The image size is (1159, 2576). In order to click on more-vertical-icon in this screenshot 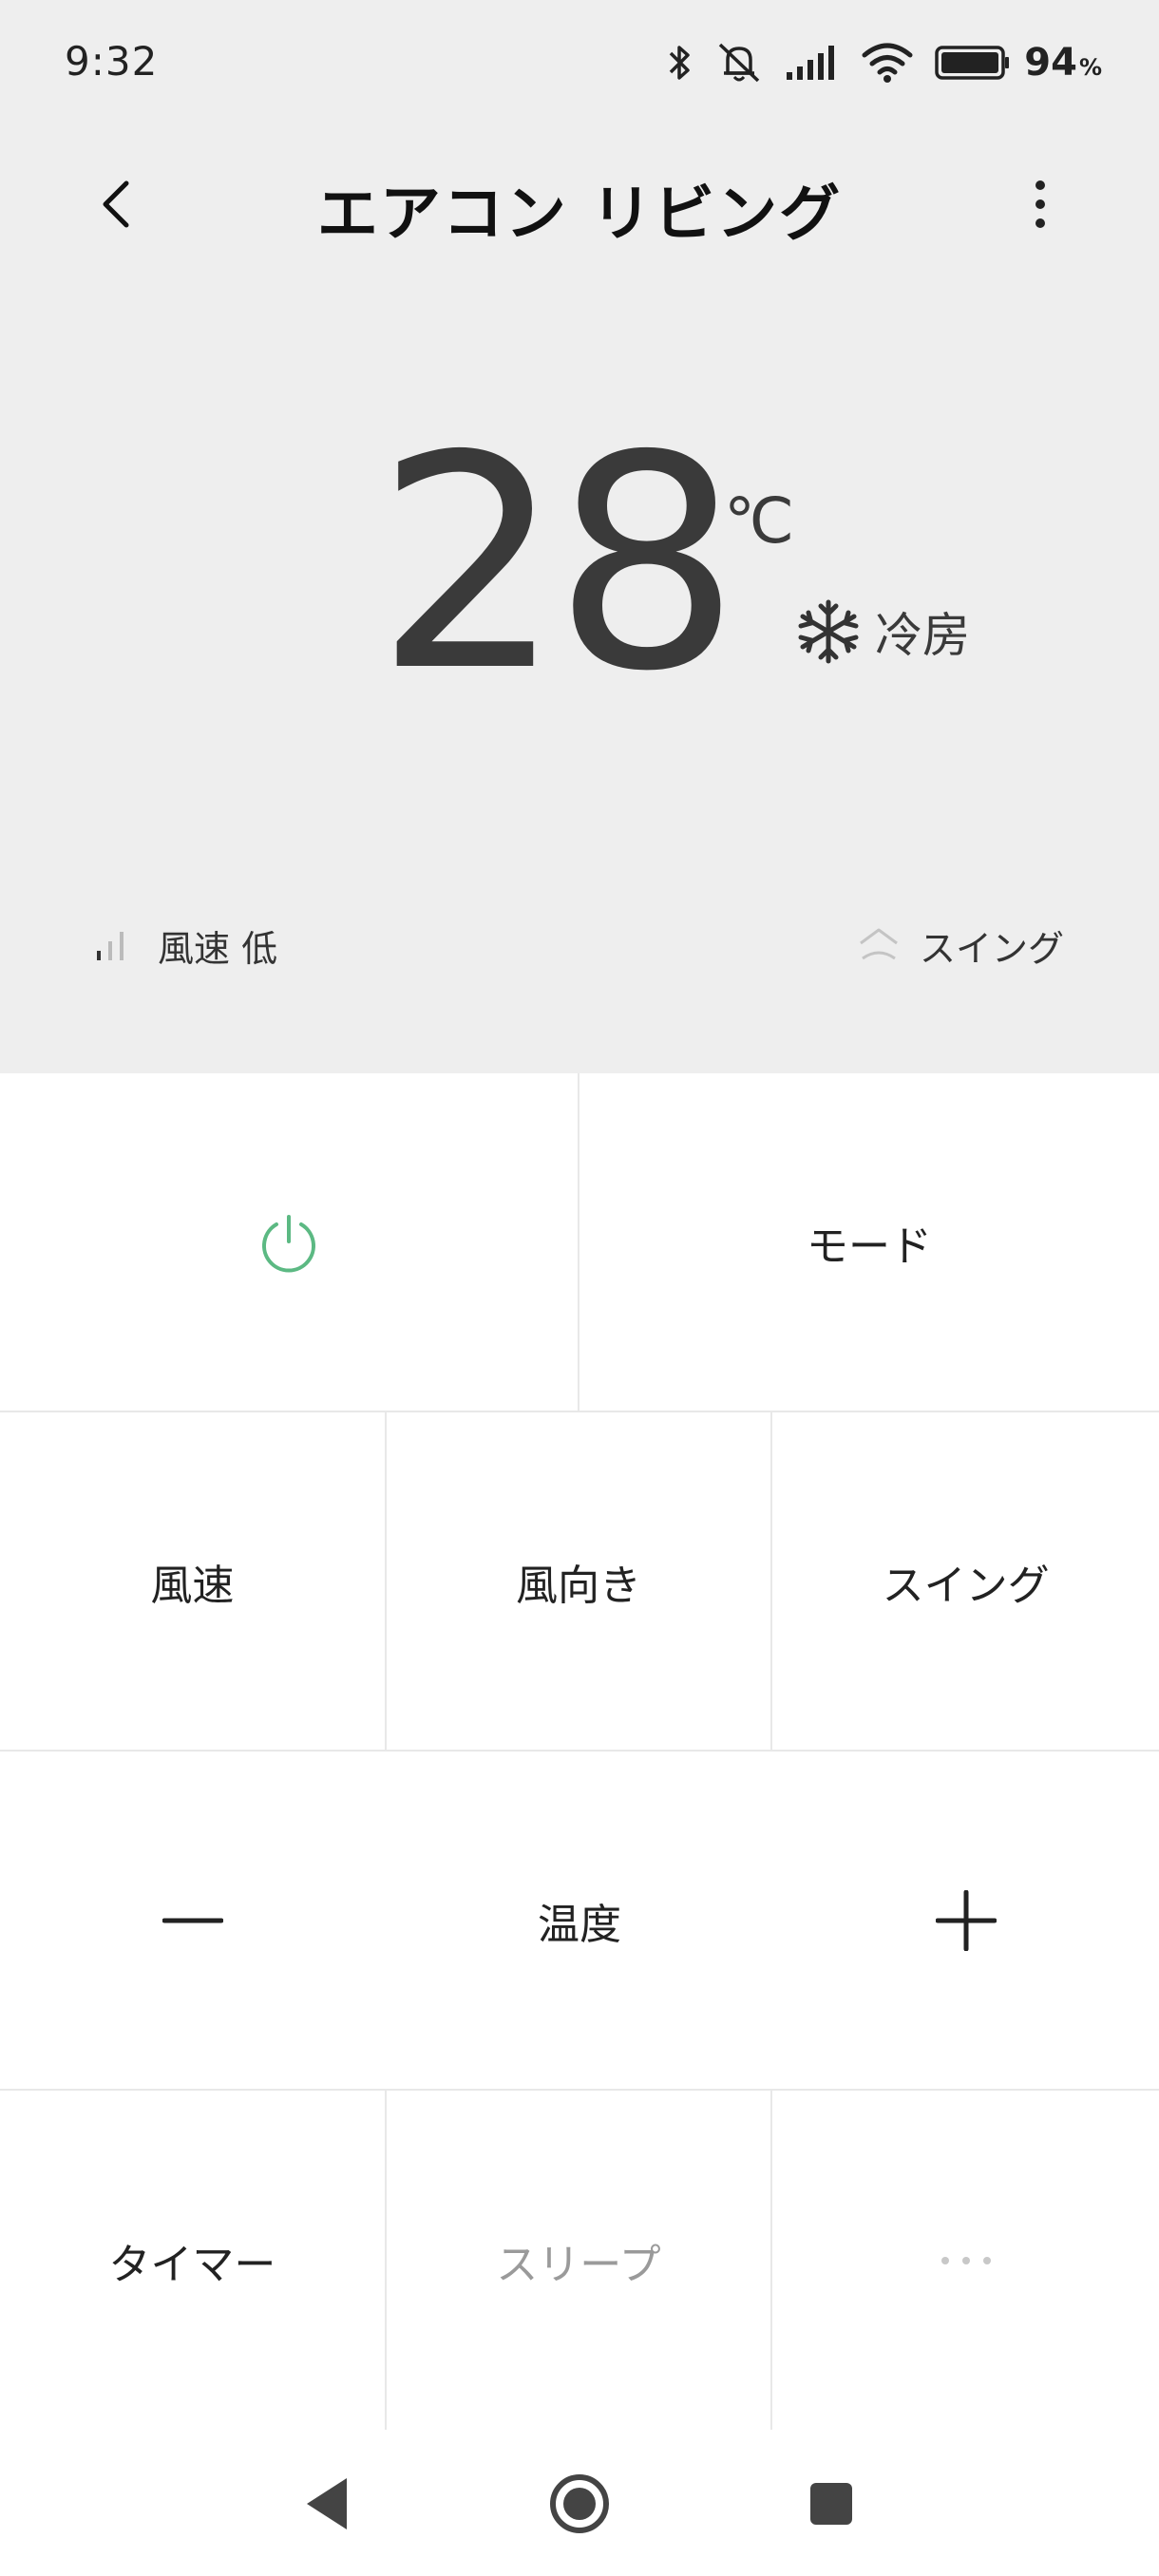, I will do `click(1040, 204)`.